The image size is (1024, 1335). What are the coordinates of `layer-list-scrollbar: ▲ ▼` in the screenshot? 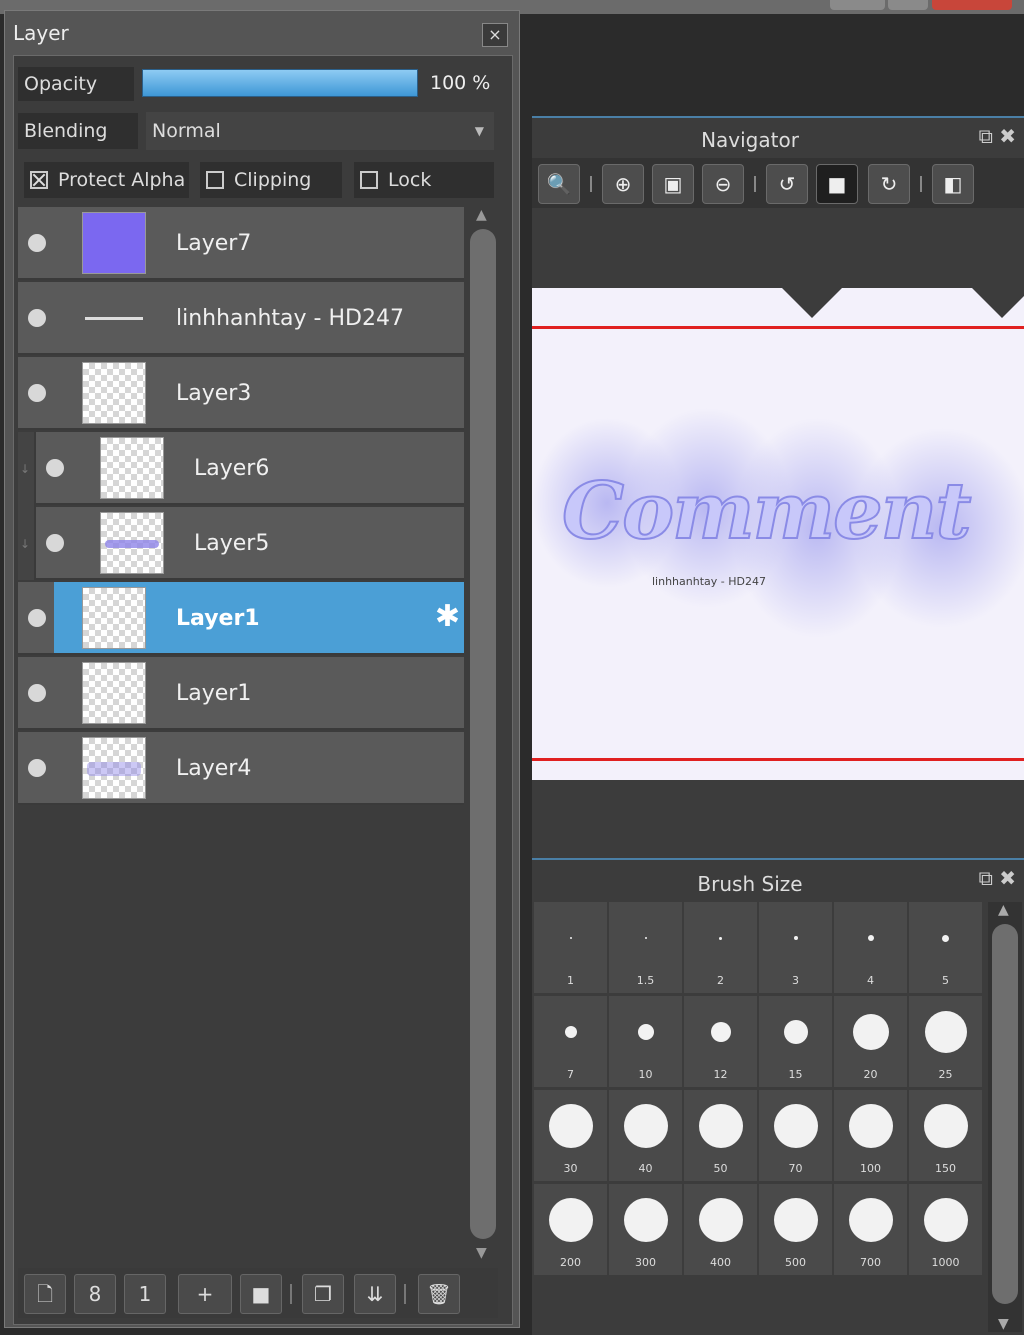 It's located at (483, 737).